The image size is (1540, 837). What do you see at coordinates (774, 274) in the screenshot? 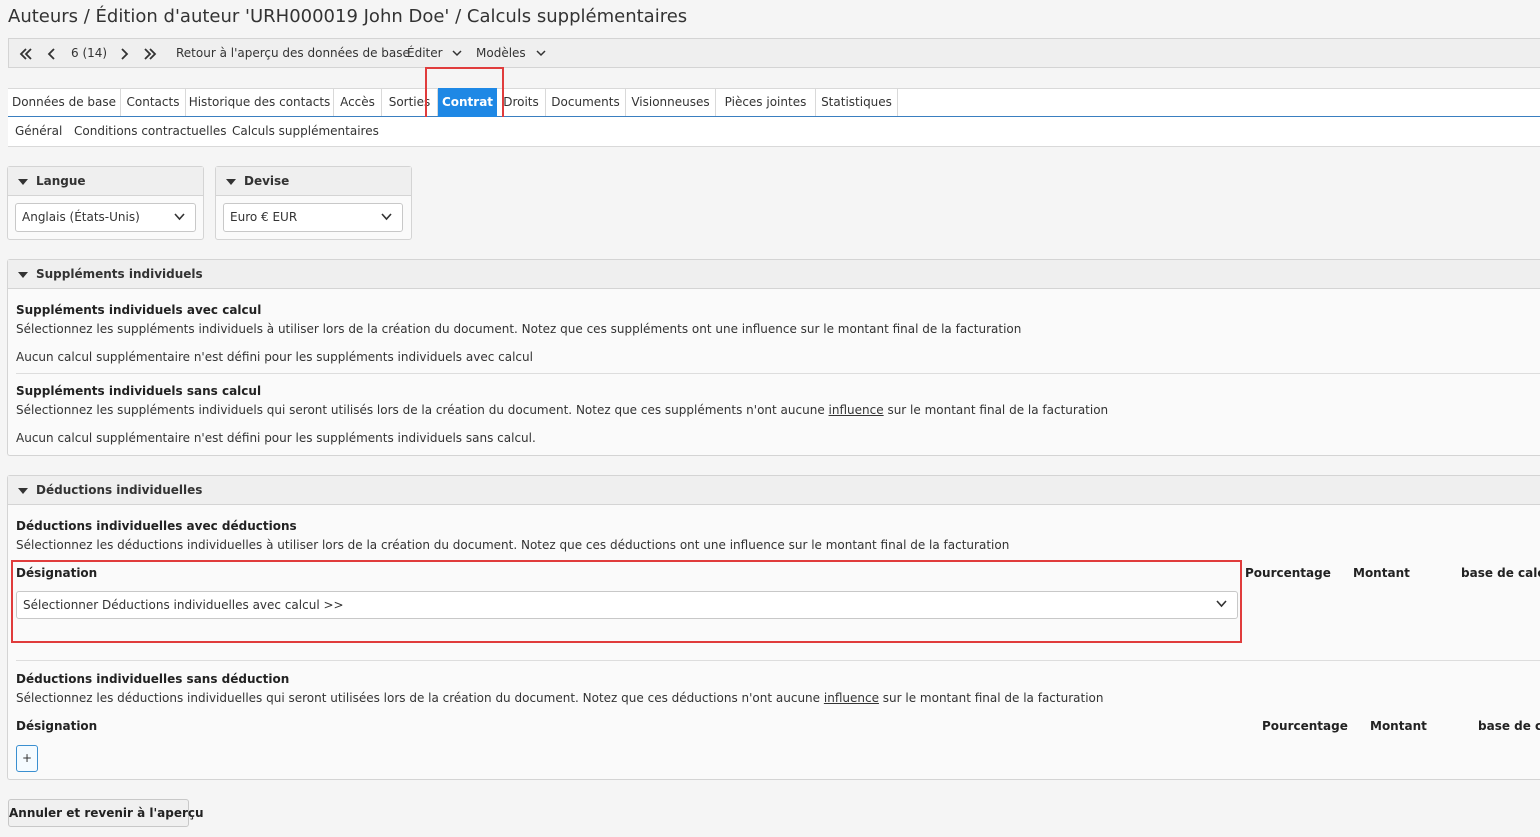
I see `supplements-panel-header: Suppléments individuels` at bounding box center [774, 274].